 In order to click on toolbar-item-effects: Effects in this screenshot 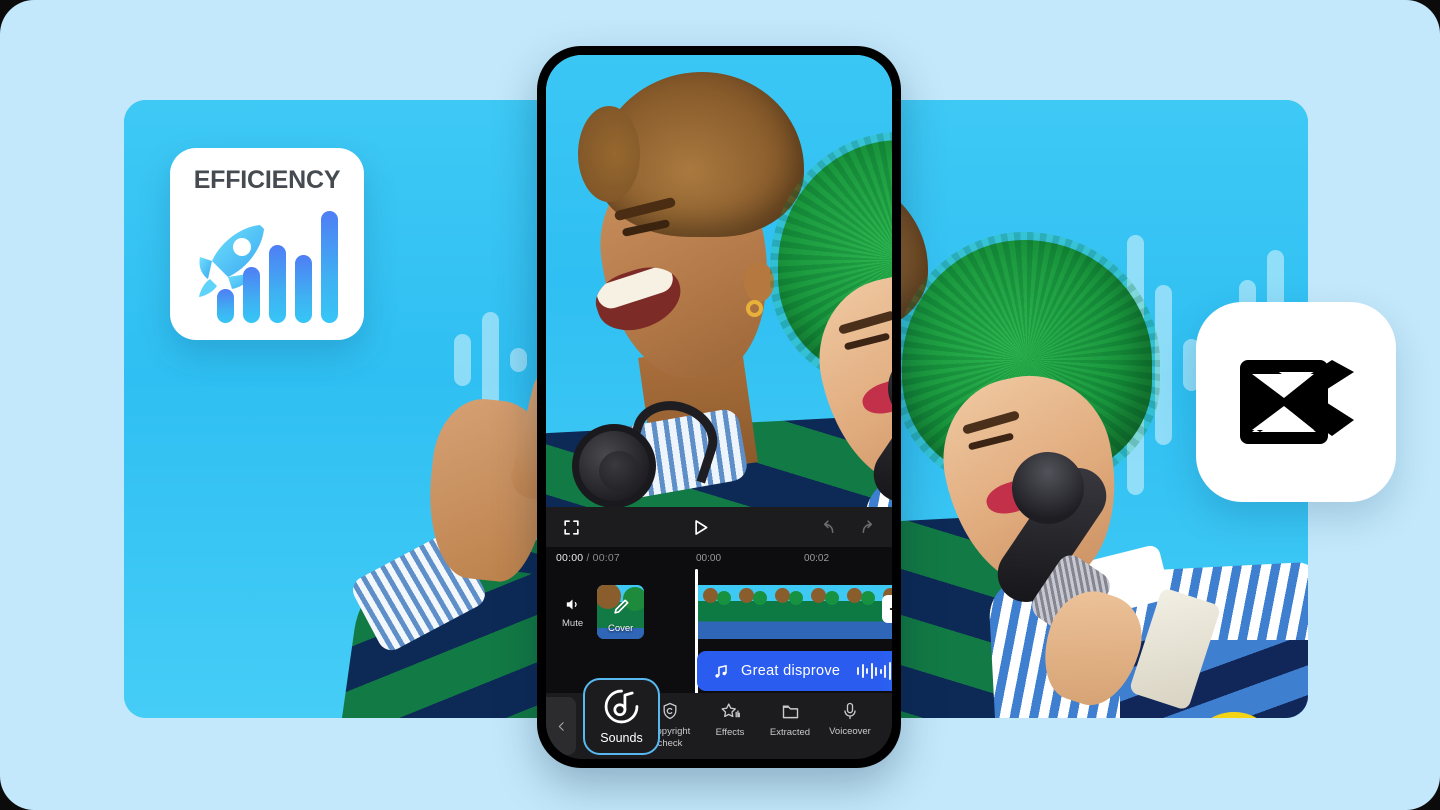, I will do `click(730, 720)`.